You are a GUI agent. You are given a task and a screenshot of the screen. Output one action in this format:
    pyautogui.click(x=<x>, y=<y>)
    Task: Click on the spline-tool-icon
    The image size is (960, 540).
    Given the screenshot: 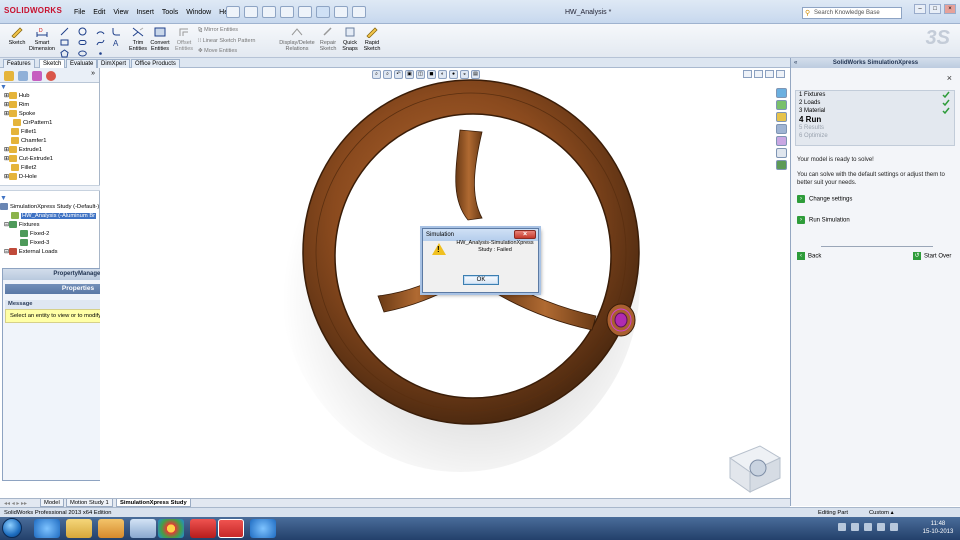 What is the action you would take?
    pyautogui.click(x=100, y=42)
    